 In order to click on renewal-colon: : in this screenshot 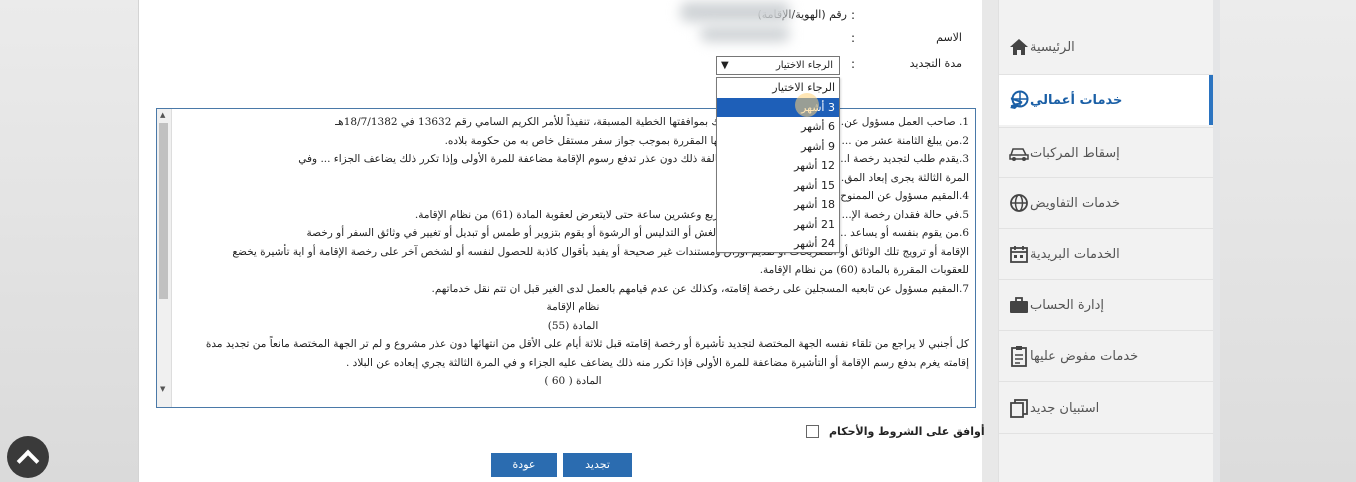, I will do `click(853, 64)`.